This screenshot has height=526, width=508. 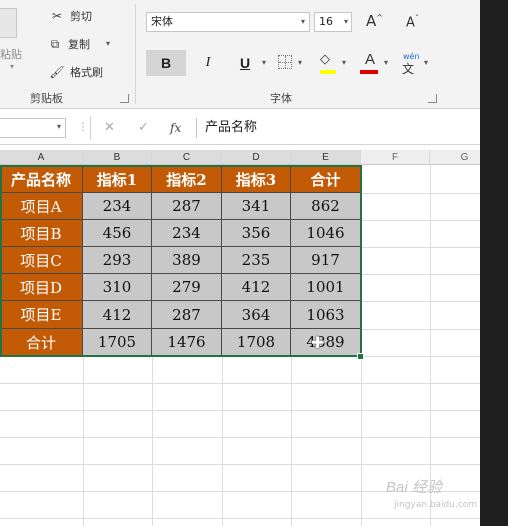 What do you see at coordinates (326, 260) in the screenshot?
I see `value-cell: 917` at bounding box center [326, 260].